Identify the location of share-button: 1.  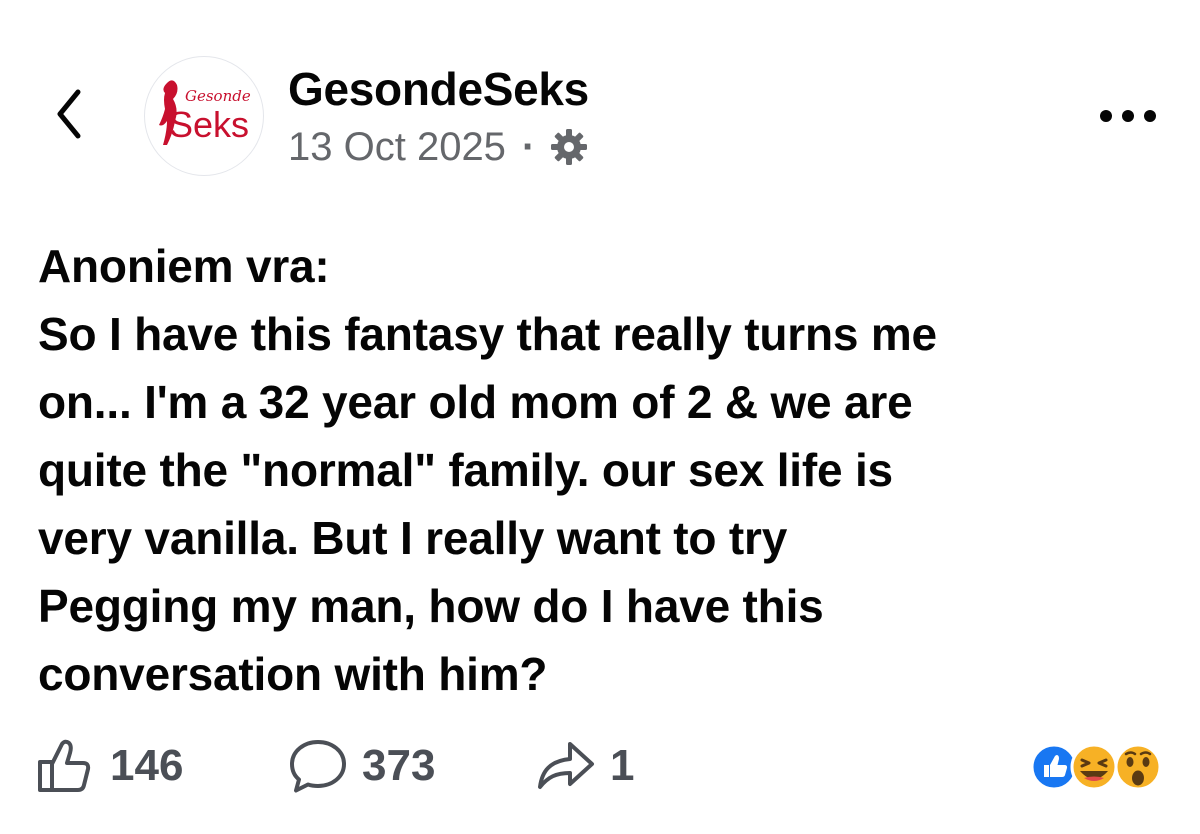
(585, 766).